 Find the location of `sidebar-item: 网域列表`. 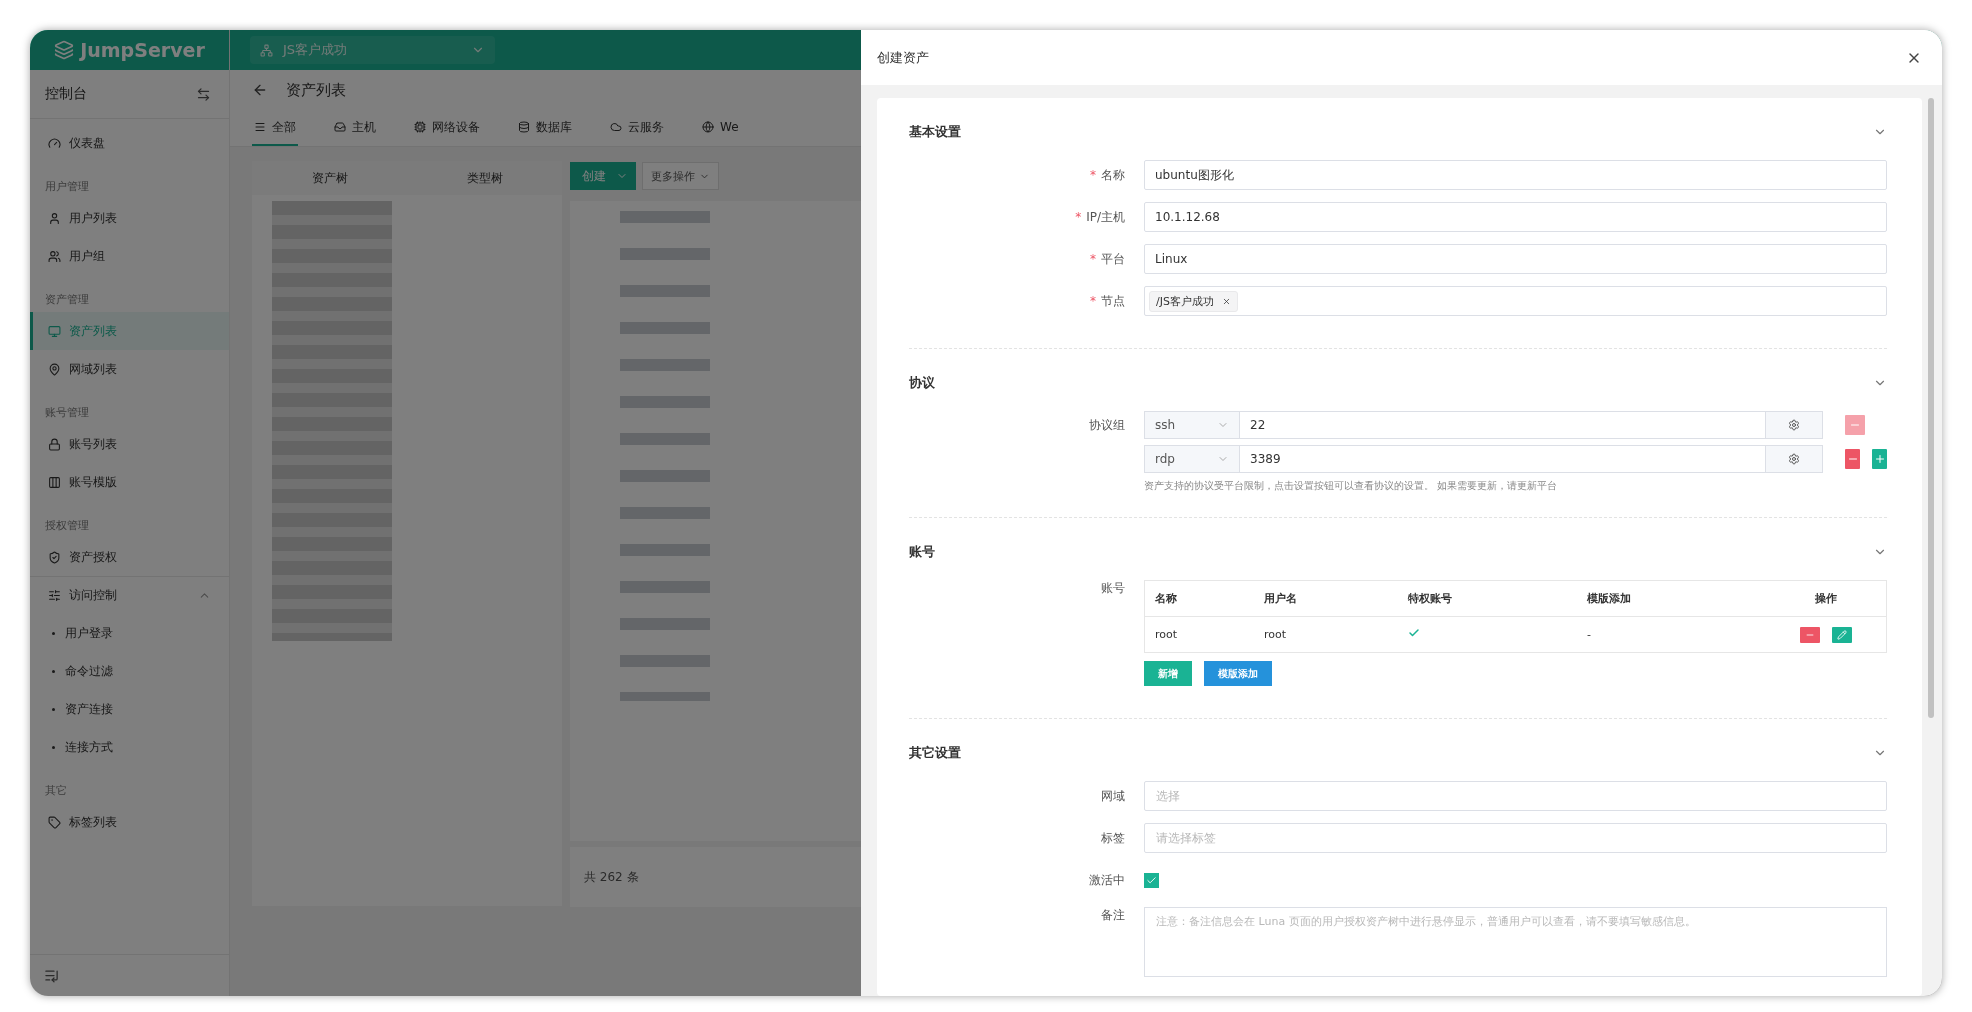

sidebar-item: 网域列表 is located at coordinates (129, 369).